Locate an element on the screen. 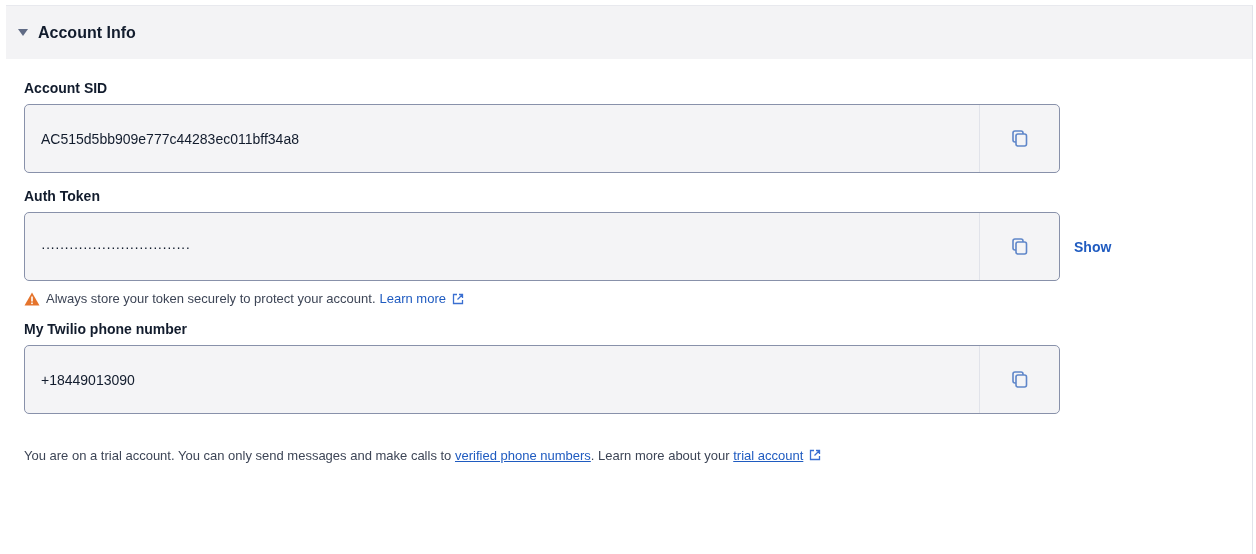 The width and height of the screenshot is (1256, 554). learn-more-link: Learn more is located at coordinates (412, 298).